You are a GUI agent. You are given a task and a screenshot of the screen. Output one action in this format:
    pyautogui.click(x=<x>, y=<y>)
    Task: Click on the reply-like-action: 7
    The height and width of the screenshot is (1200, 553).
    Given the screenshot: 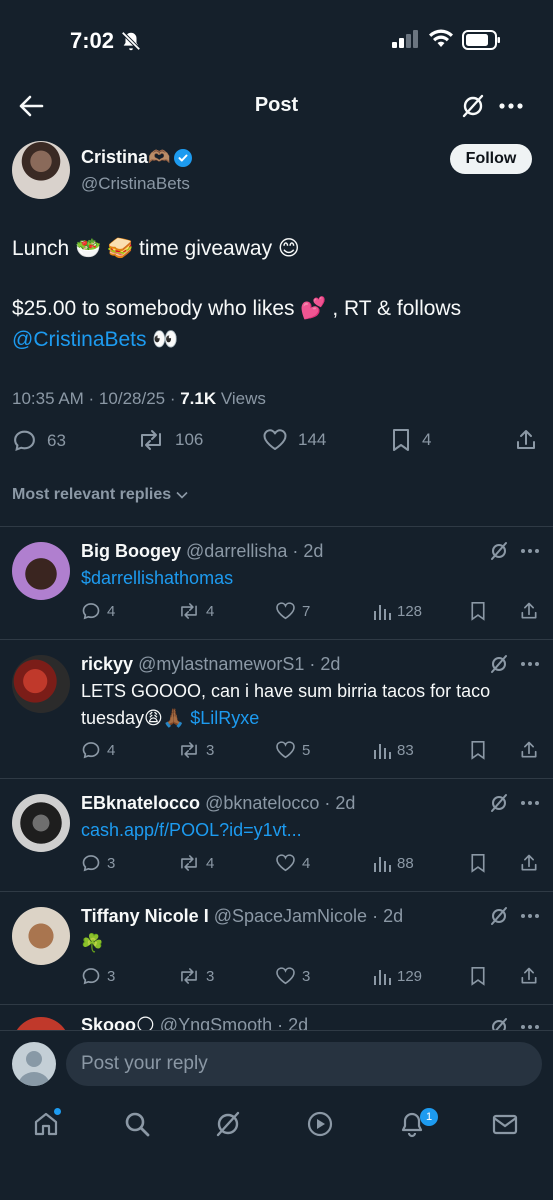 What is the action you would take?
    pyautogui.click(x=292, y=611)
    